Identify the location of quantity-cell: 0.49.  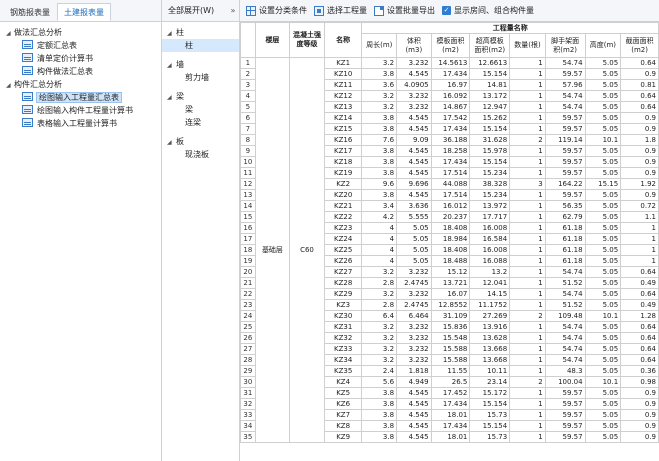
(639, 305).